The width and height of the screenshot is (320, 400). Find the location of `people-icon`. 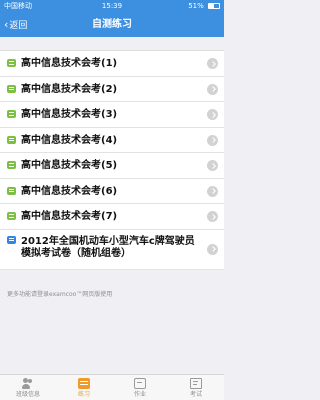

people-icon is located at coordinates (28, 383).